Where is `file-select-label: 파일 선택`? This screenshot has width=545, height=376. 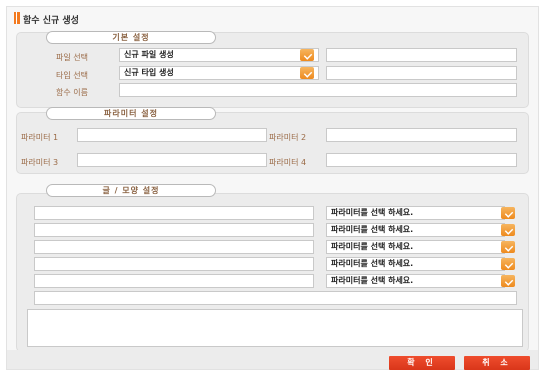 file-select-label: 파일 선택 is located at coordinates (72, 57).